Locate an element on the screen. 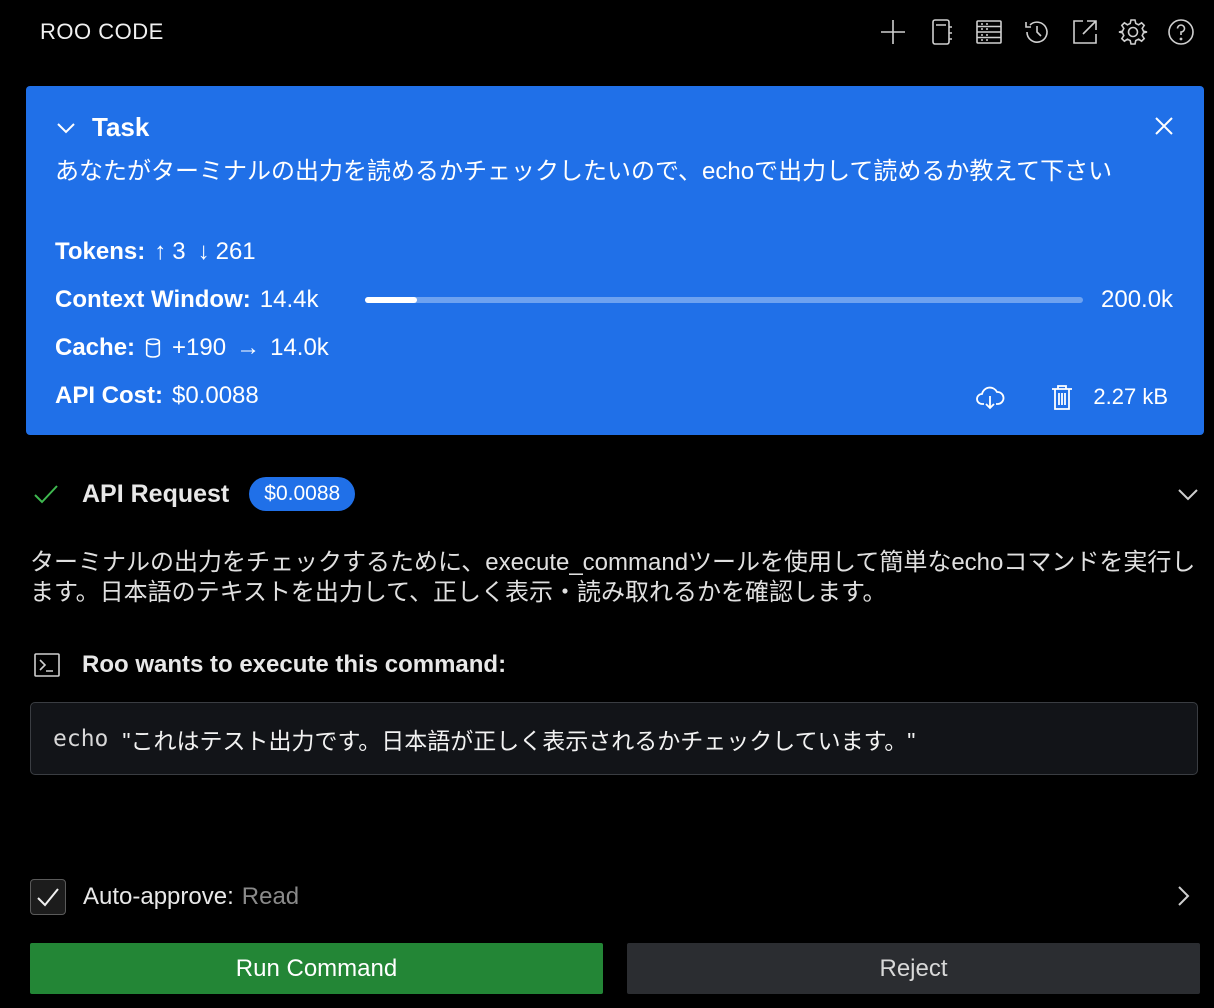  arrow-down-icon: ↓ is located at coordinates (203, 251).